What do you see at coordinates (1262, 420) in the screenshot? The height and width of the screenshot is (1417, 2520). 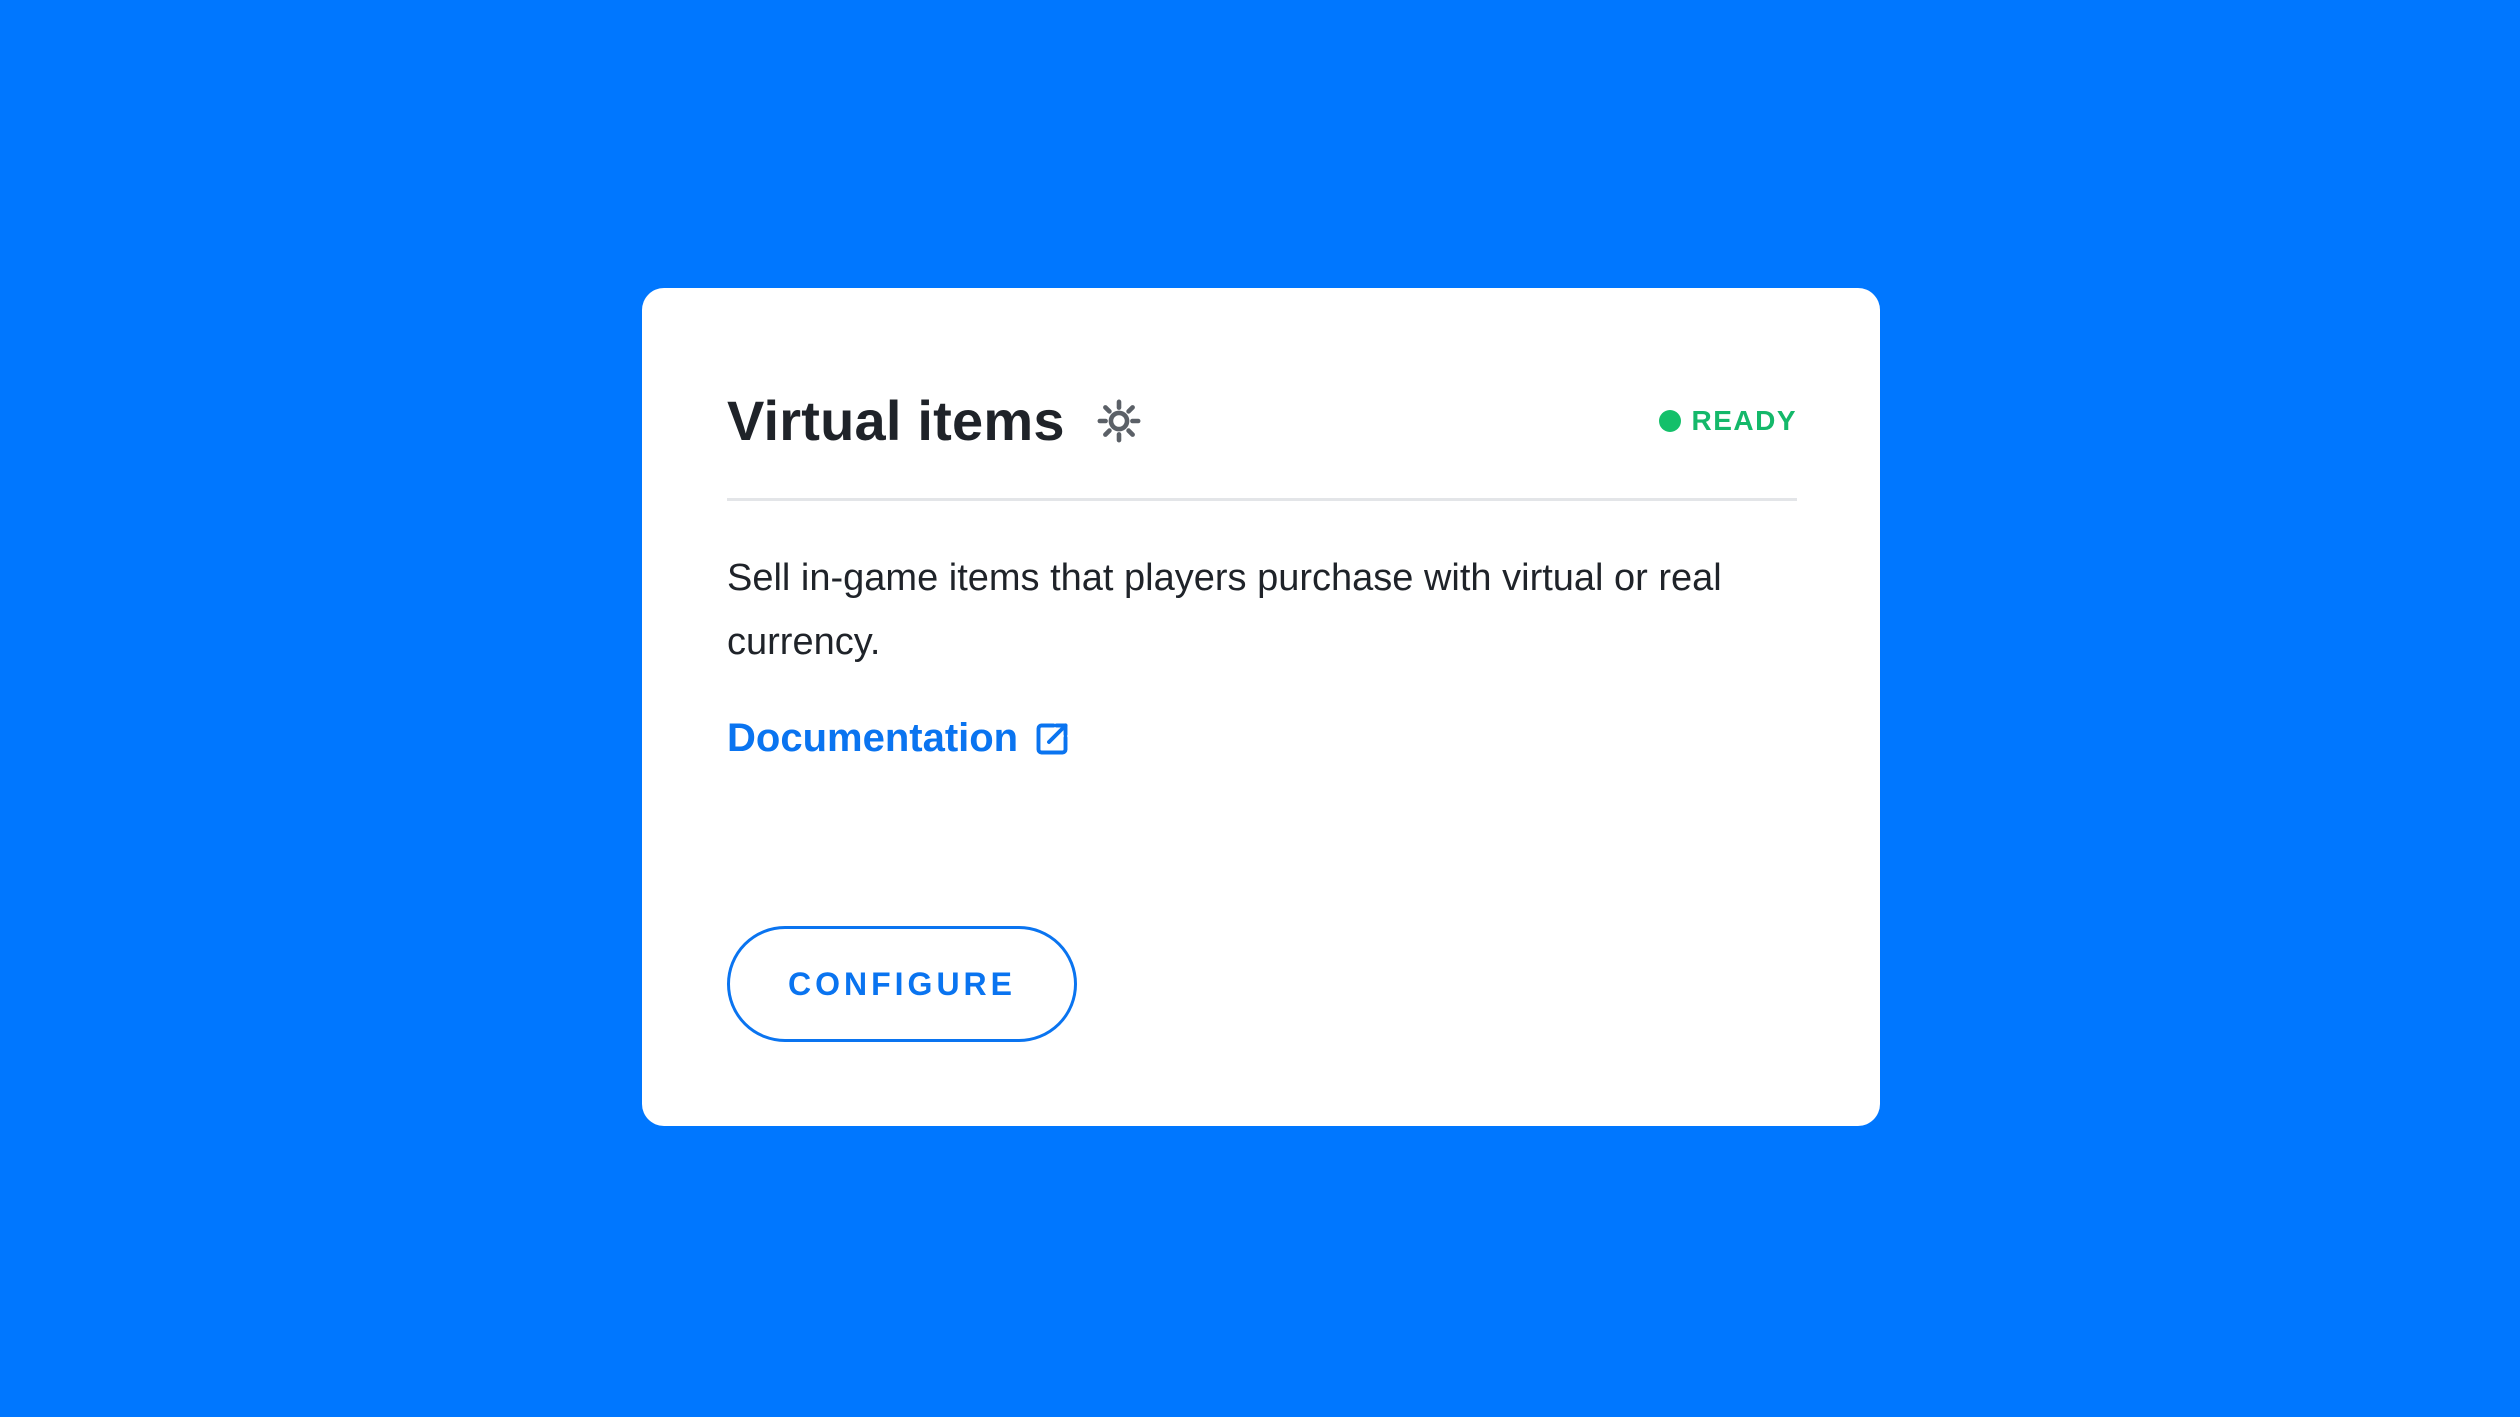 I see `card-header: Virtual items READY` at bounding box center [1262, 420].